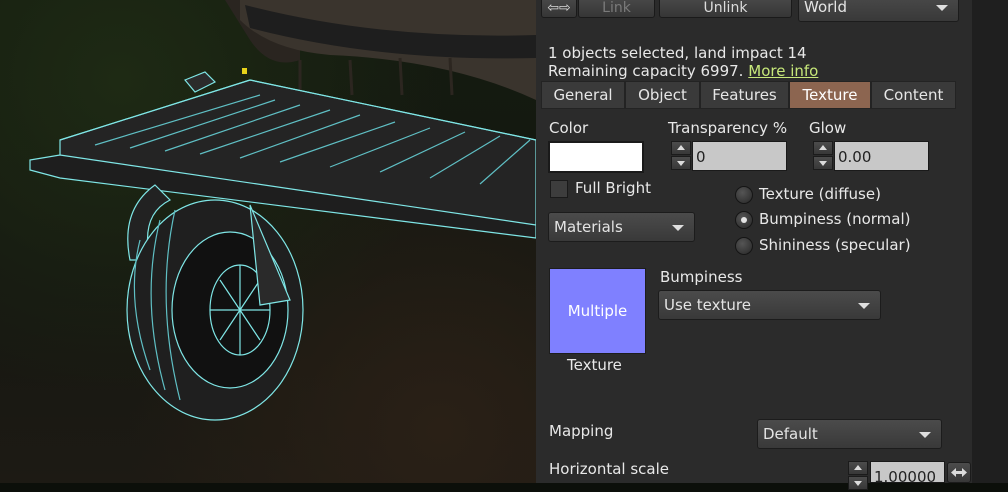  What do you see at coordinates (820, 194) in the screenshot?
I see `radio-texture-diffuse-label: Texture (diffuse)` at bounding box center [820, 194].